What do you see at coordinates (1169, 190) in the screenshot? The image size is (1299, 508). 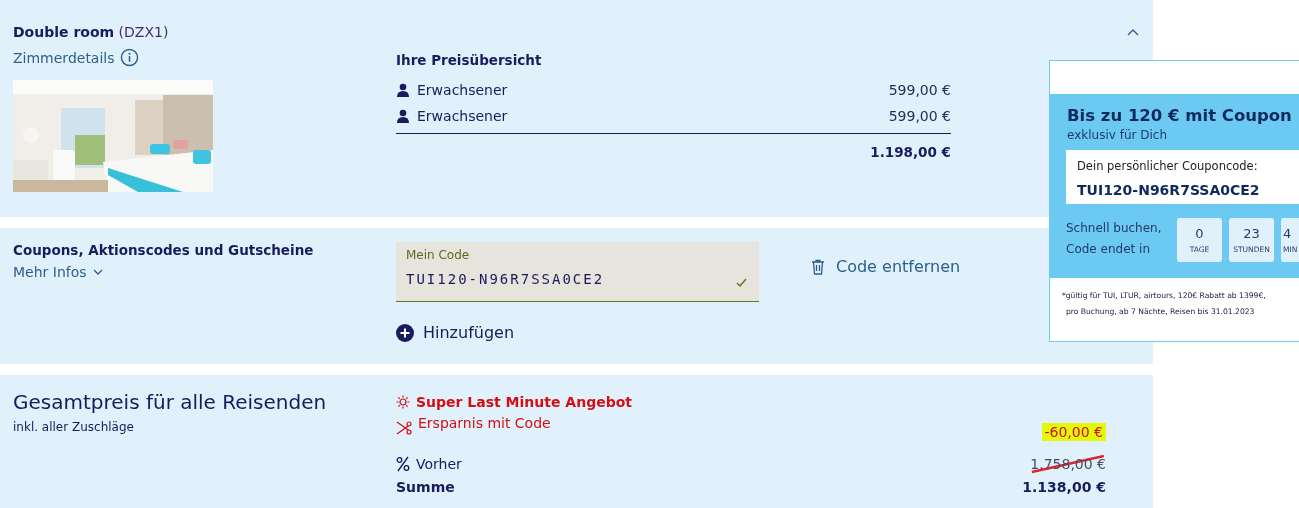 I see `coupon-code: TUI120-N96R7SSA0CE2` at bounding box center [1169, 190].